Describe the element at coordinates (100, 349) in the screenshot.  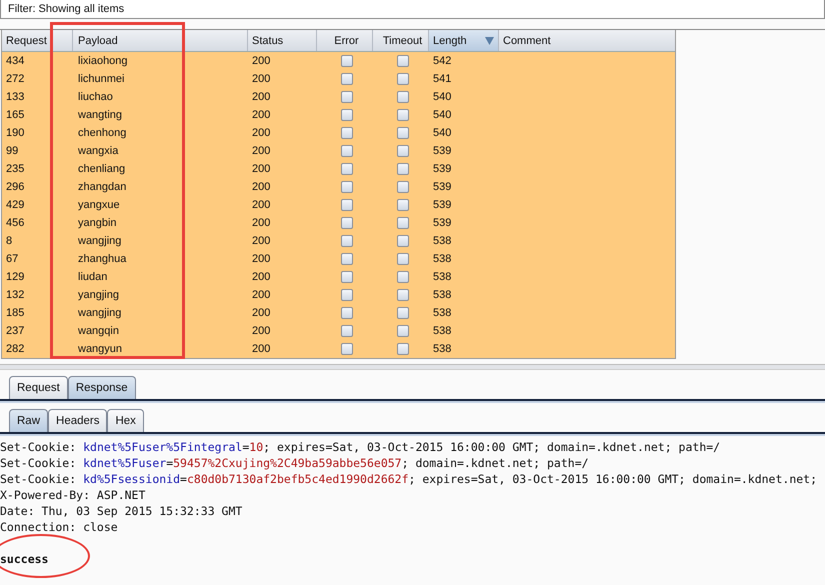
I see `table-cell-text: wangyun` at that location.